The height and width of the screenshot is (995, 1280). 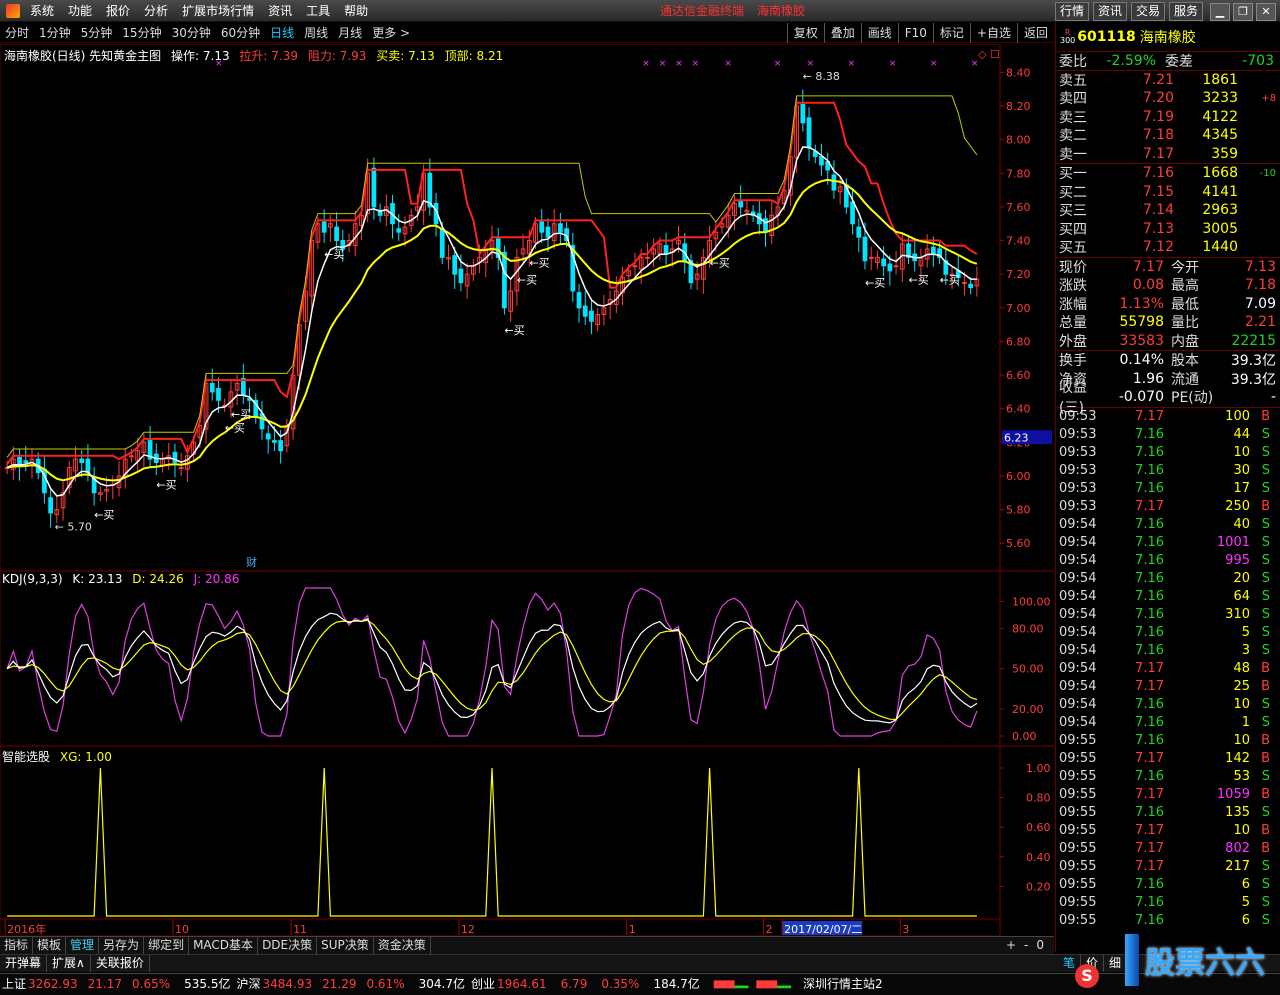 What do you see at coordinates (157, 11) in the screenshot?
I see `menu-item-analysis: 分析` at bounding box center [157, 11].